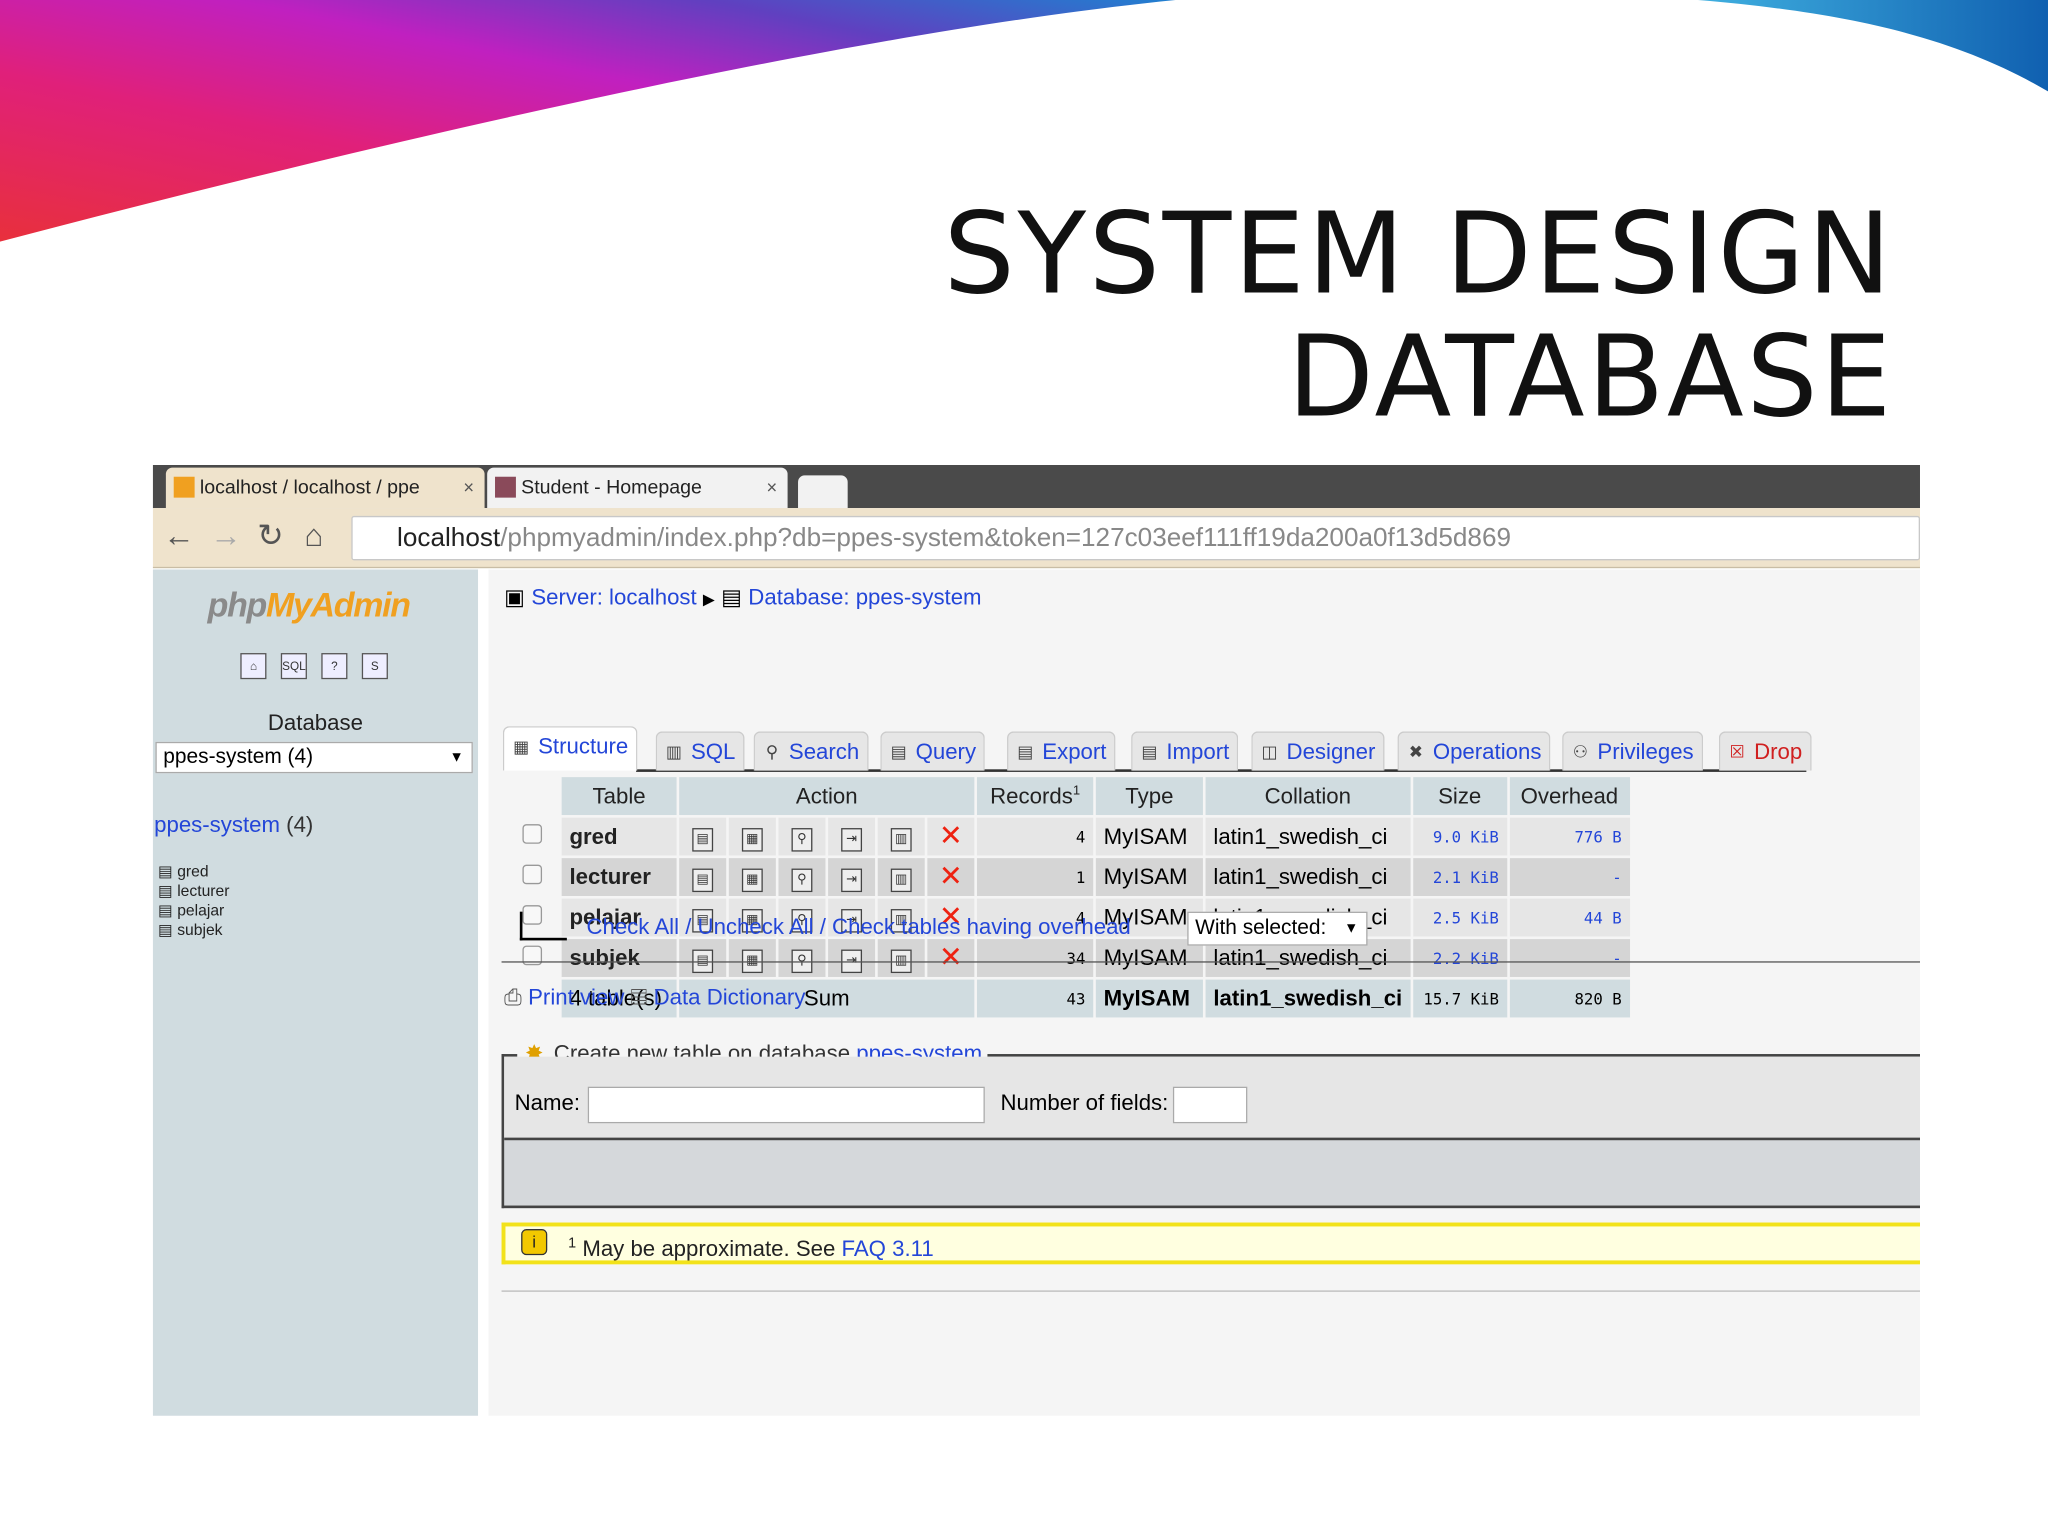  What do you see at coordinates (1308, 796) in the screenshot?
I see `header-collation: Collation` at bounding box center [1308, 796].